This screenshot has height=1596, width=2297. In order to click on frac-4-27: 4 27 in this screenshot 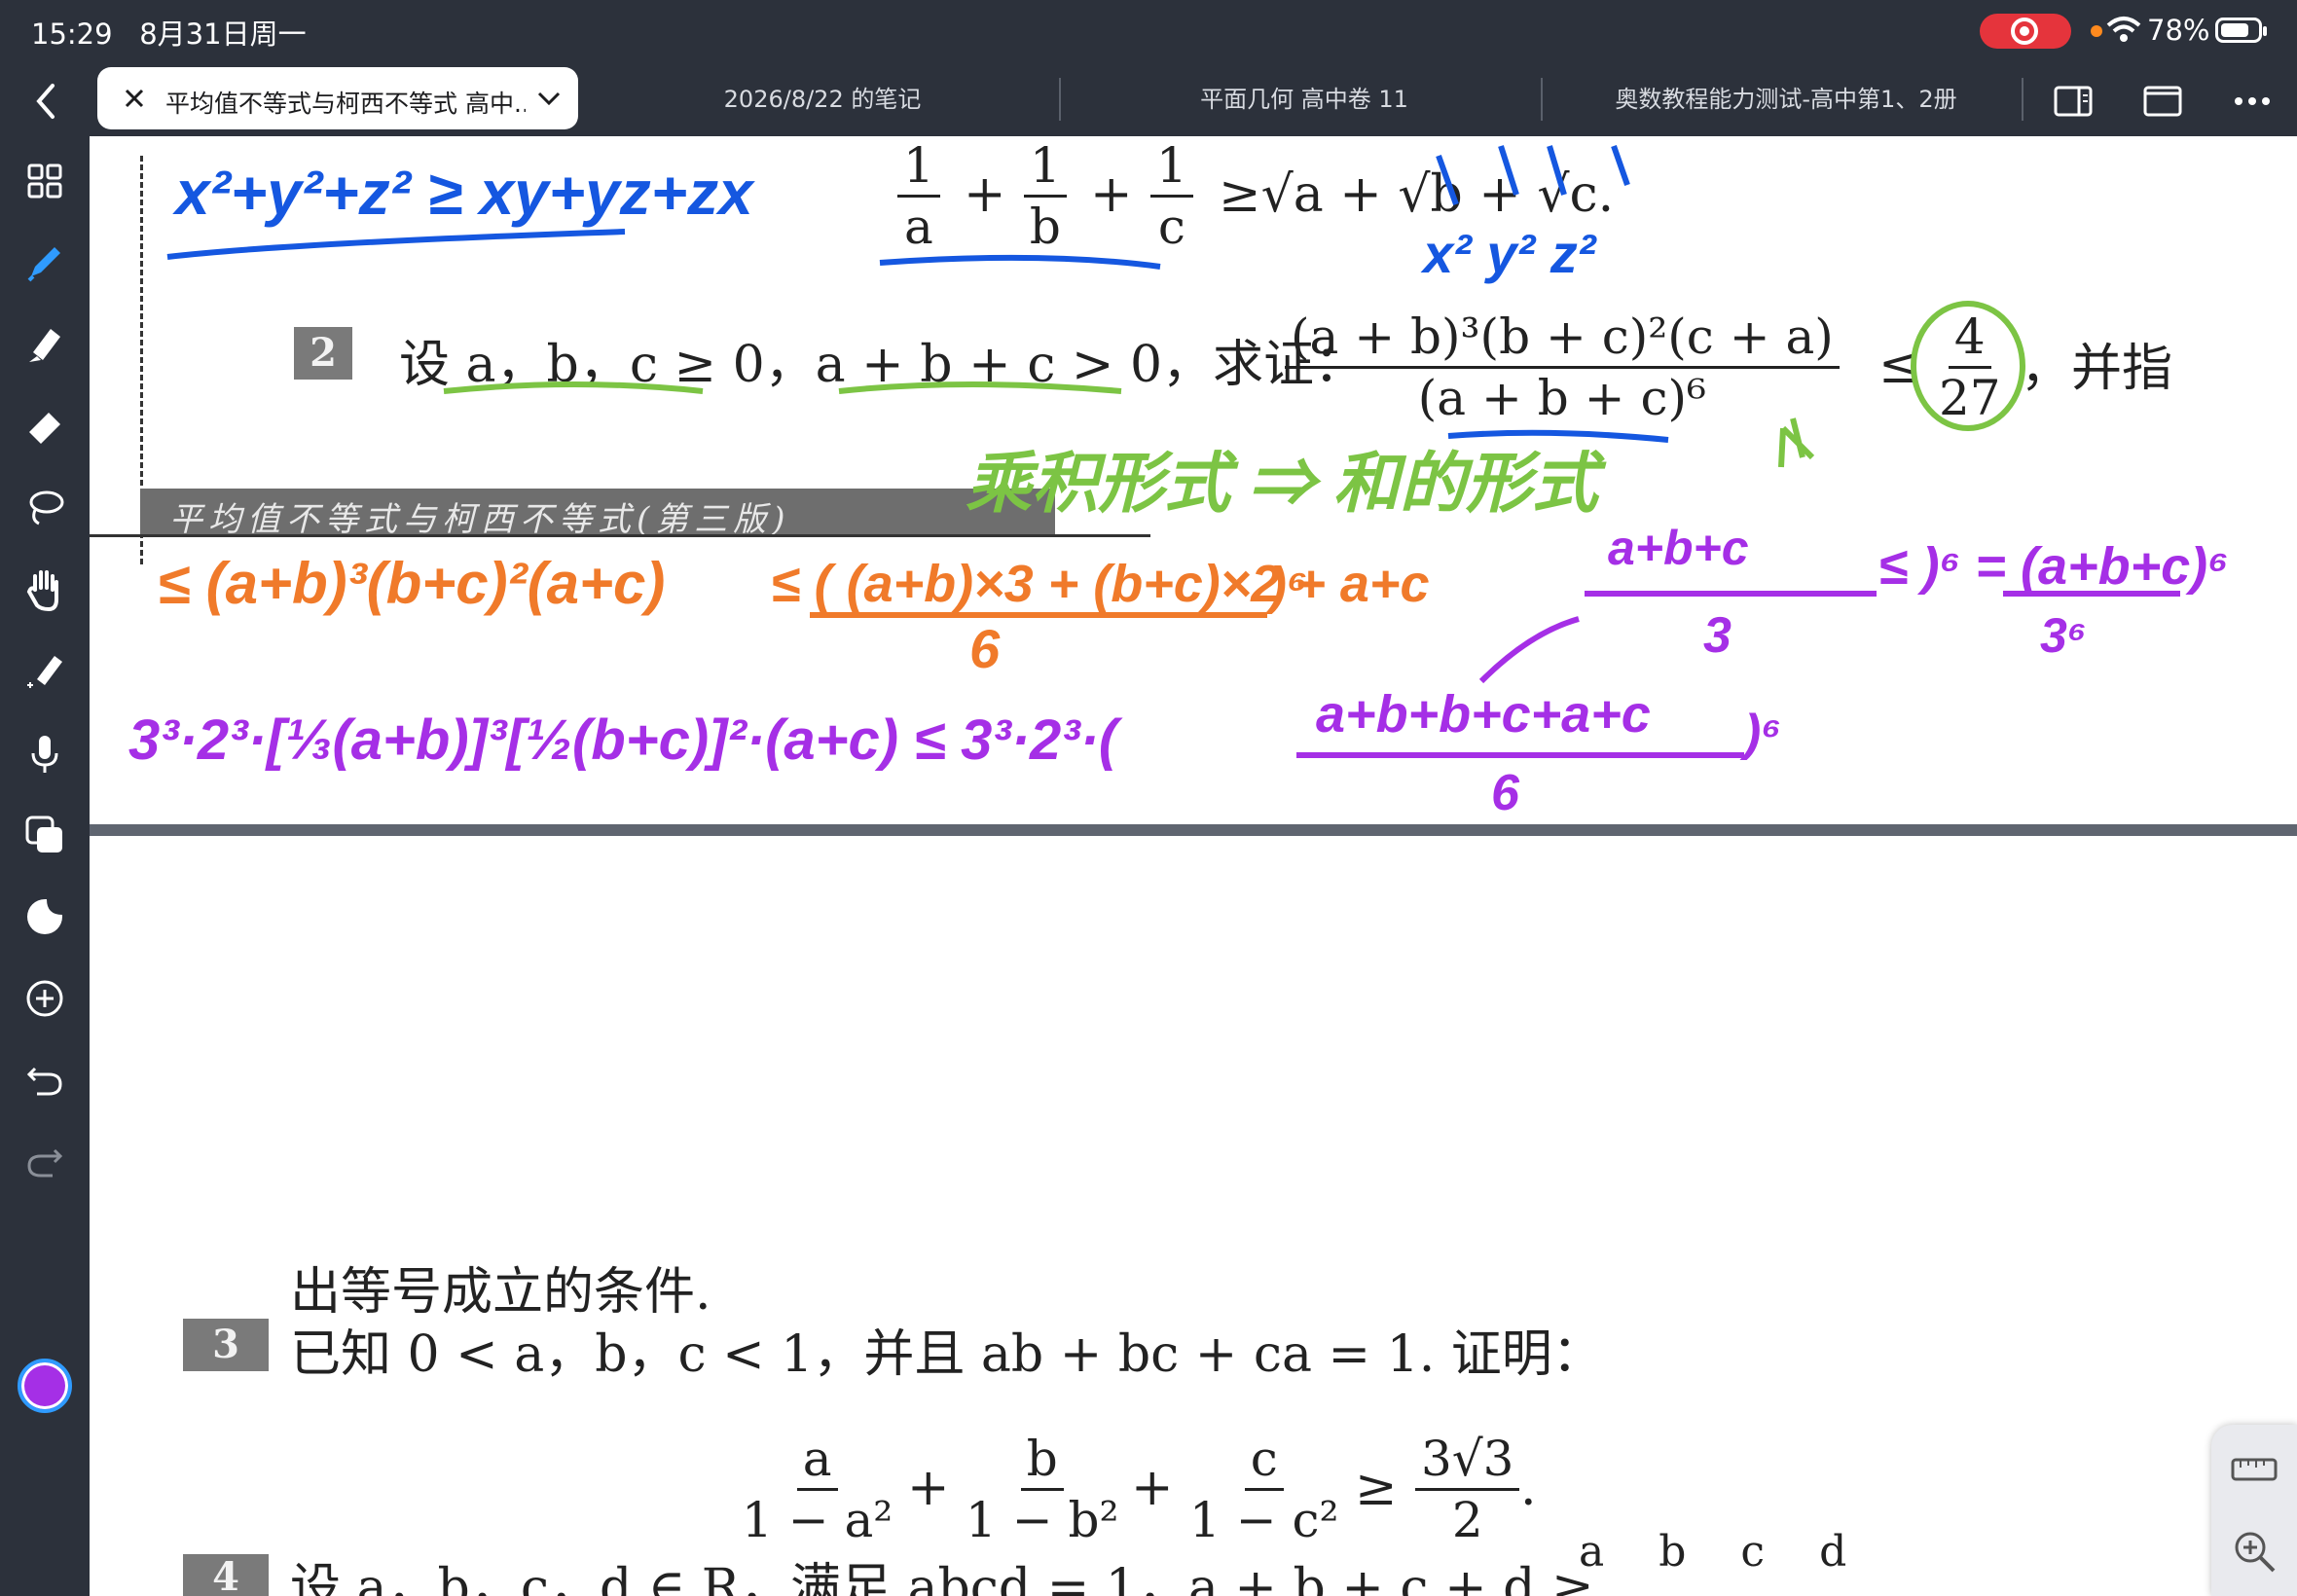, I will do `click(1970, 367)`.